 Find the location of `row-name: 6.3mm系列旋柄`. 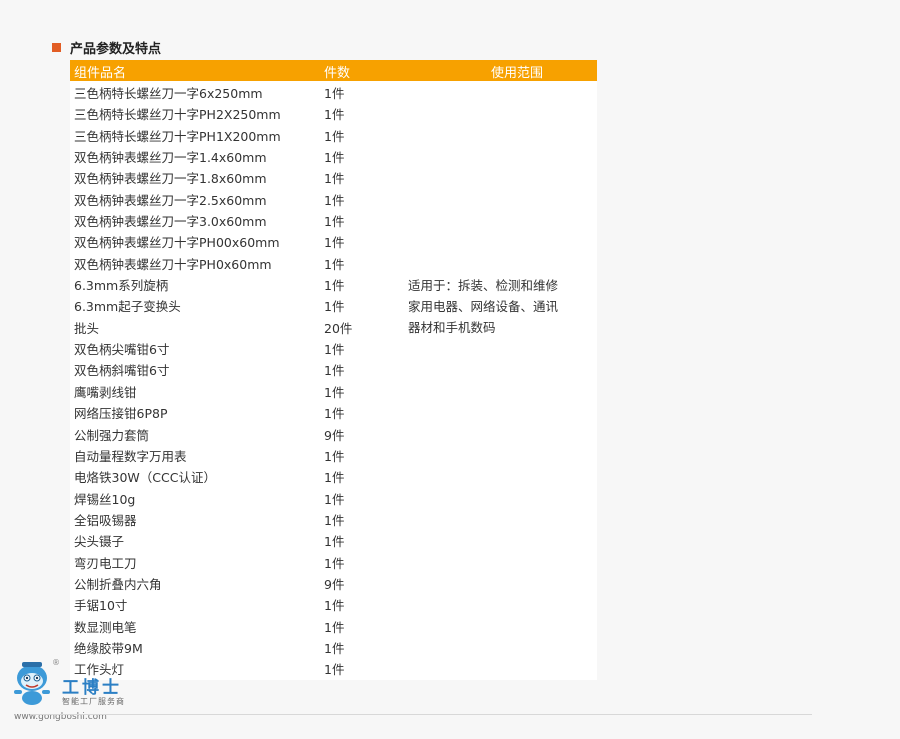

row-name: 6.3mm系列旋柄 is located at coordinates (121, 286).